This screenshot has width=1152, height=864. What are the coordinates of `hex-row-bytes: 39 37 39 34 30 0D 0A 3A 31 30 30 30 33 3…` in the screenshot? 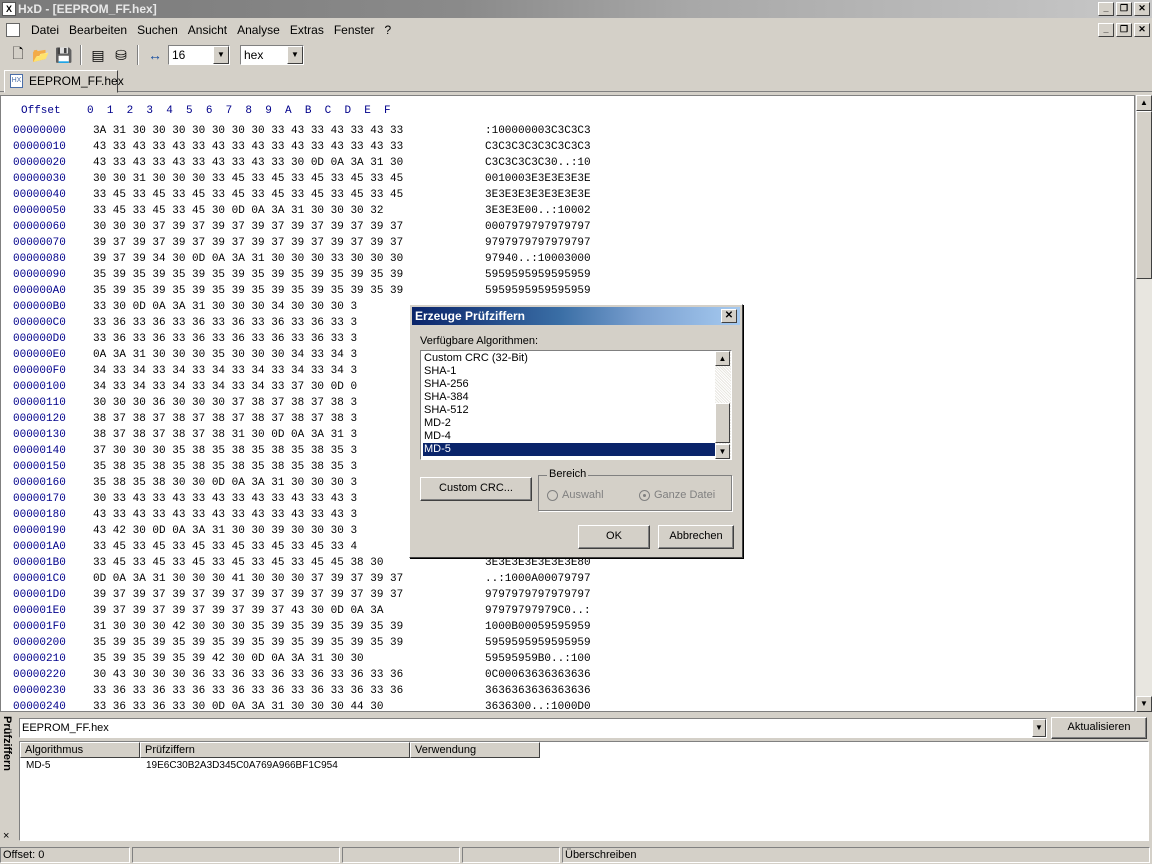 It's located at (289, 259).